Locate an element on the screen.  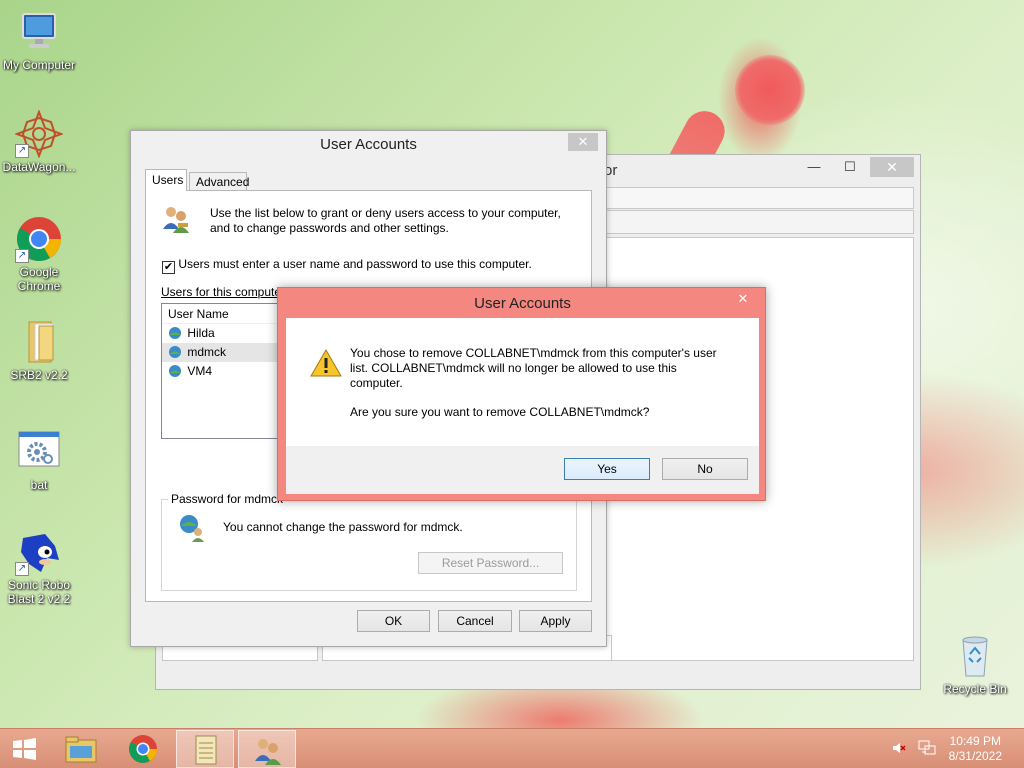
windows-logo-icon is located at coordinates (24, 749).